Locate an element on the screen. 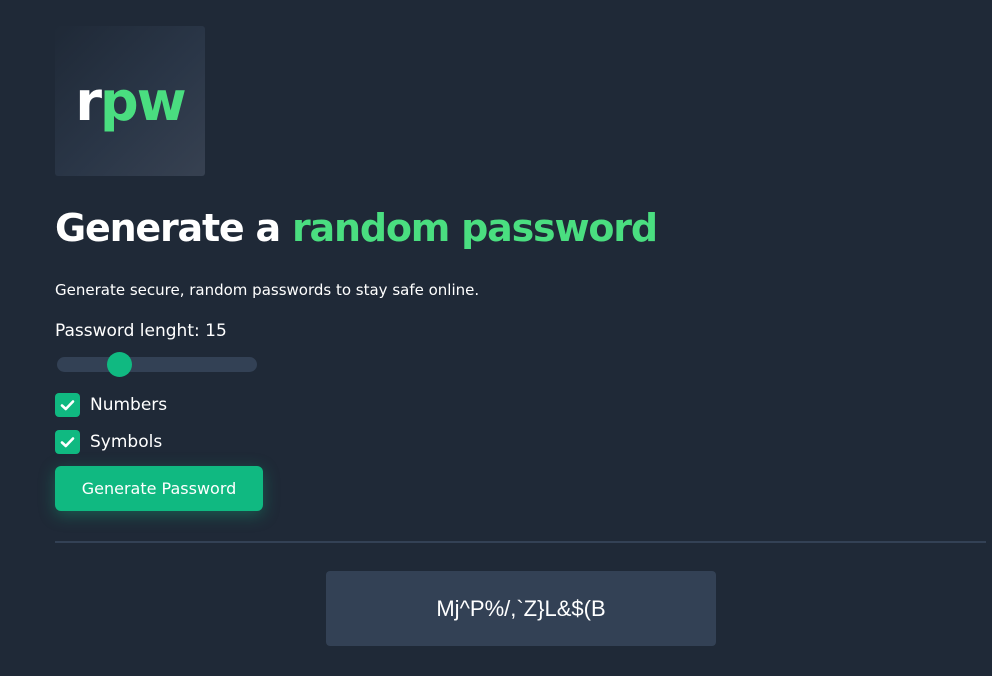 This screenshot has width=992, height=676. page-title: Generate a random password is located at coordinates (356, 228).